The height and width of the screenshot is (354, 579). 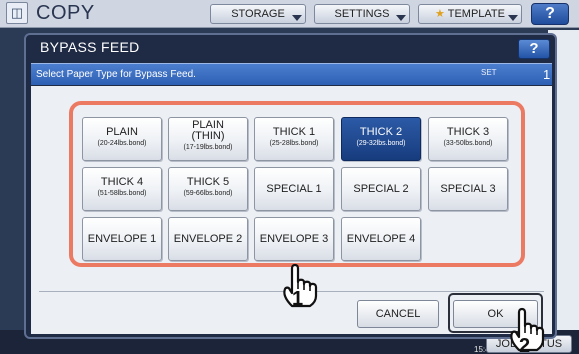 I want to click on paper-type-label: ENVELOPE 4, so click(x=381, y=239).